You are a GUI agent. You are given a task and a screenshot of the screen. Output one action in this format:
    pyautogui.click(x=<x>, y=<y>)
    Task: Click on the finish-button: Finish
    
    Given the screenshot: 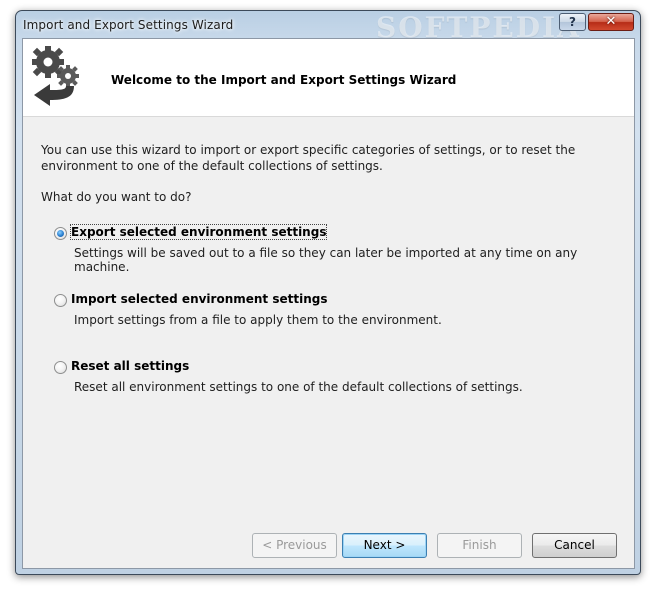 What is the action you would take?
    pyautogui.click(x=479, y=545)
    